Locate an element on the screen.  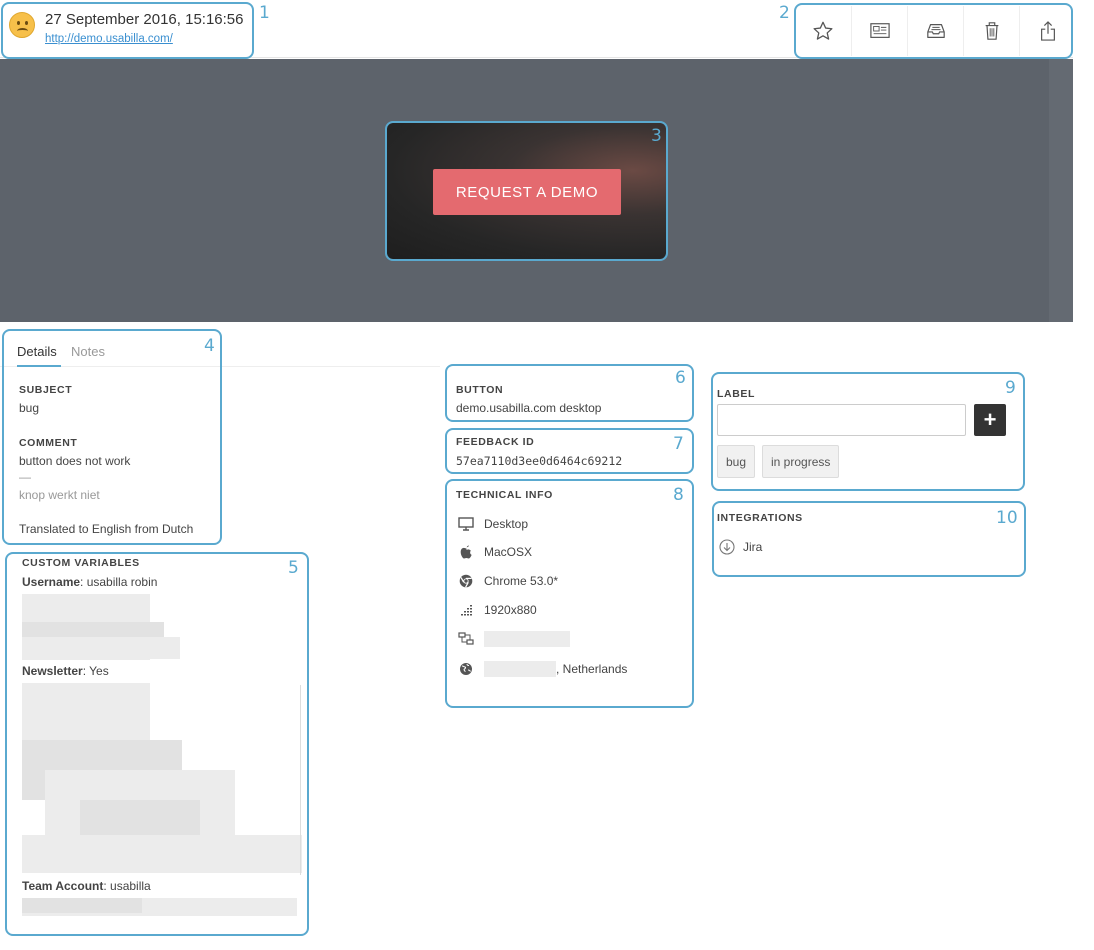
callout-number: 8 is located at coordinates (678, 495).